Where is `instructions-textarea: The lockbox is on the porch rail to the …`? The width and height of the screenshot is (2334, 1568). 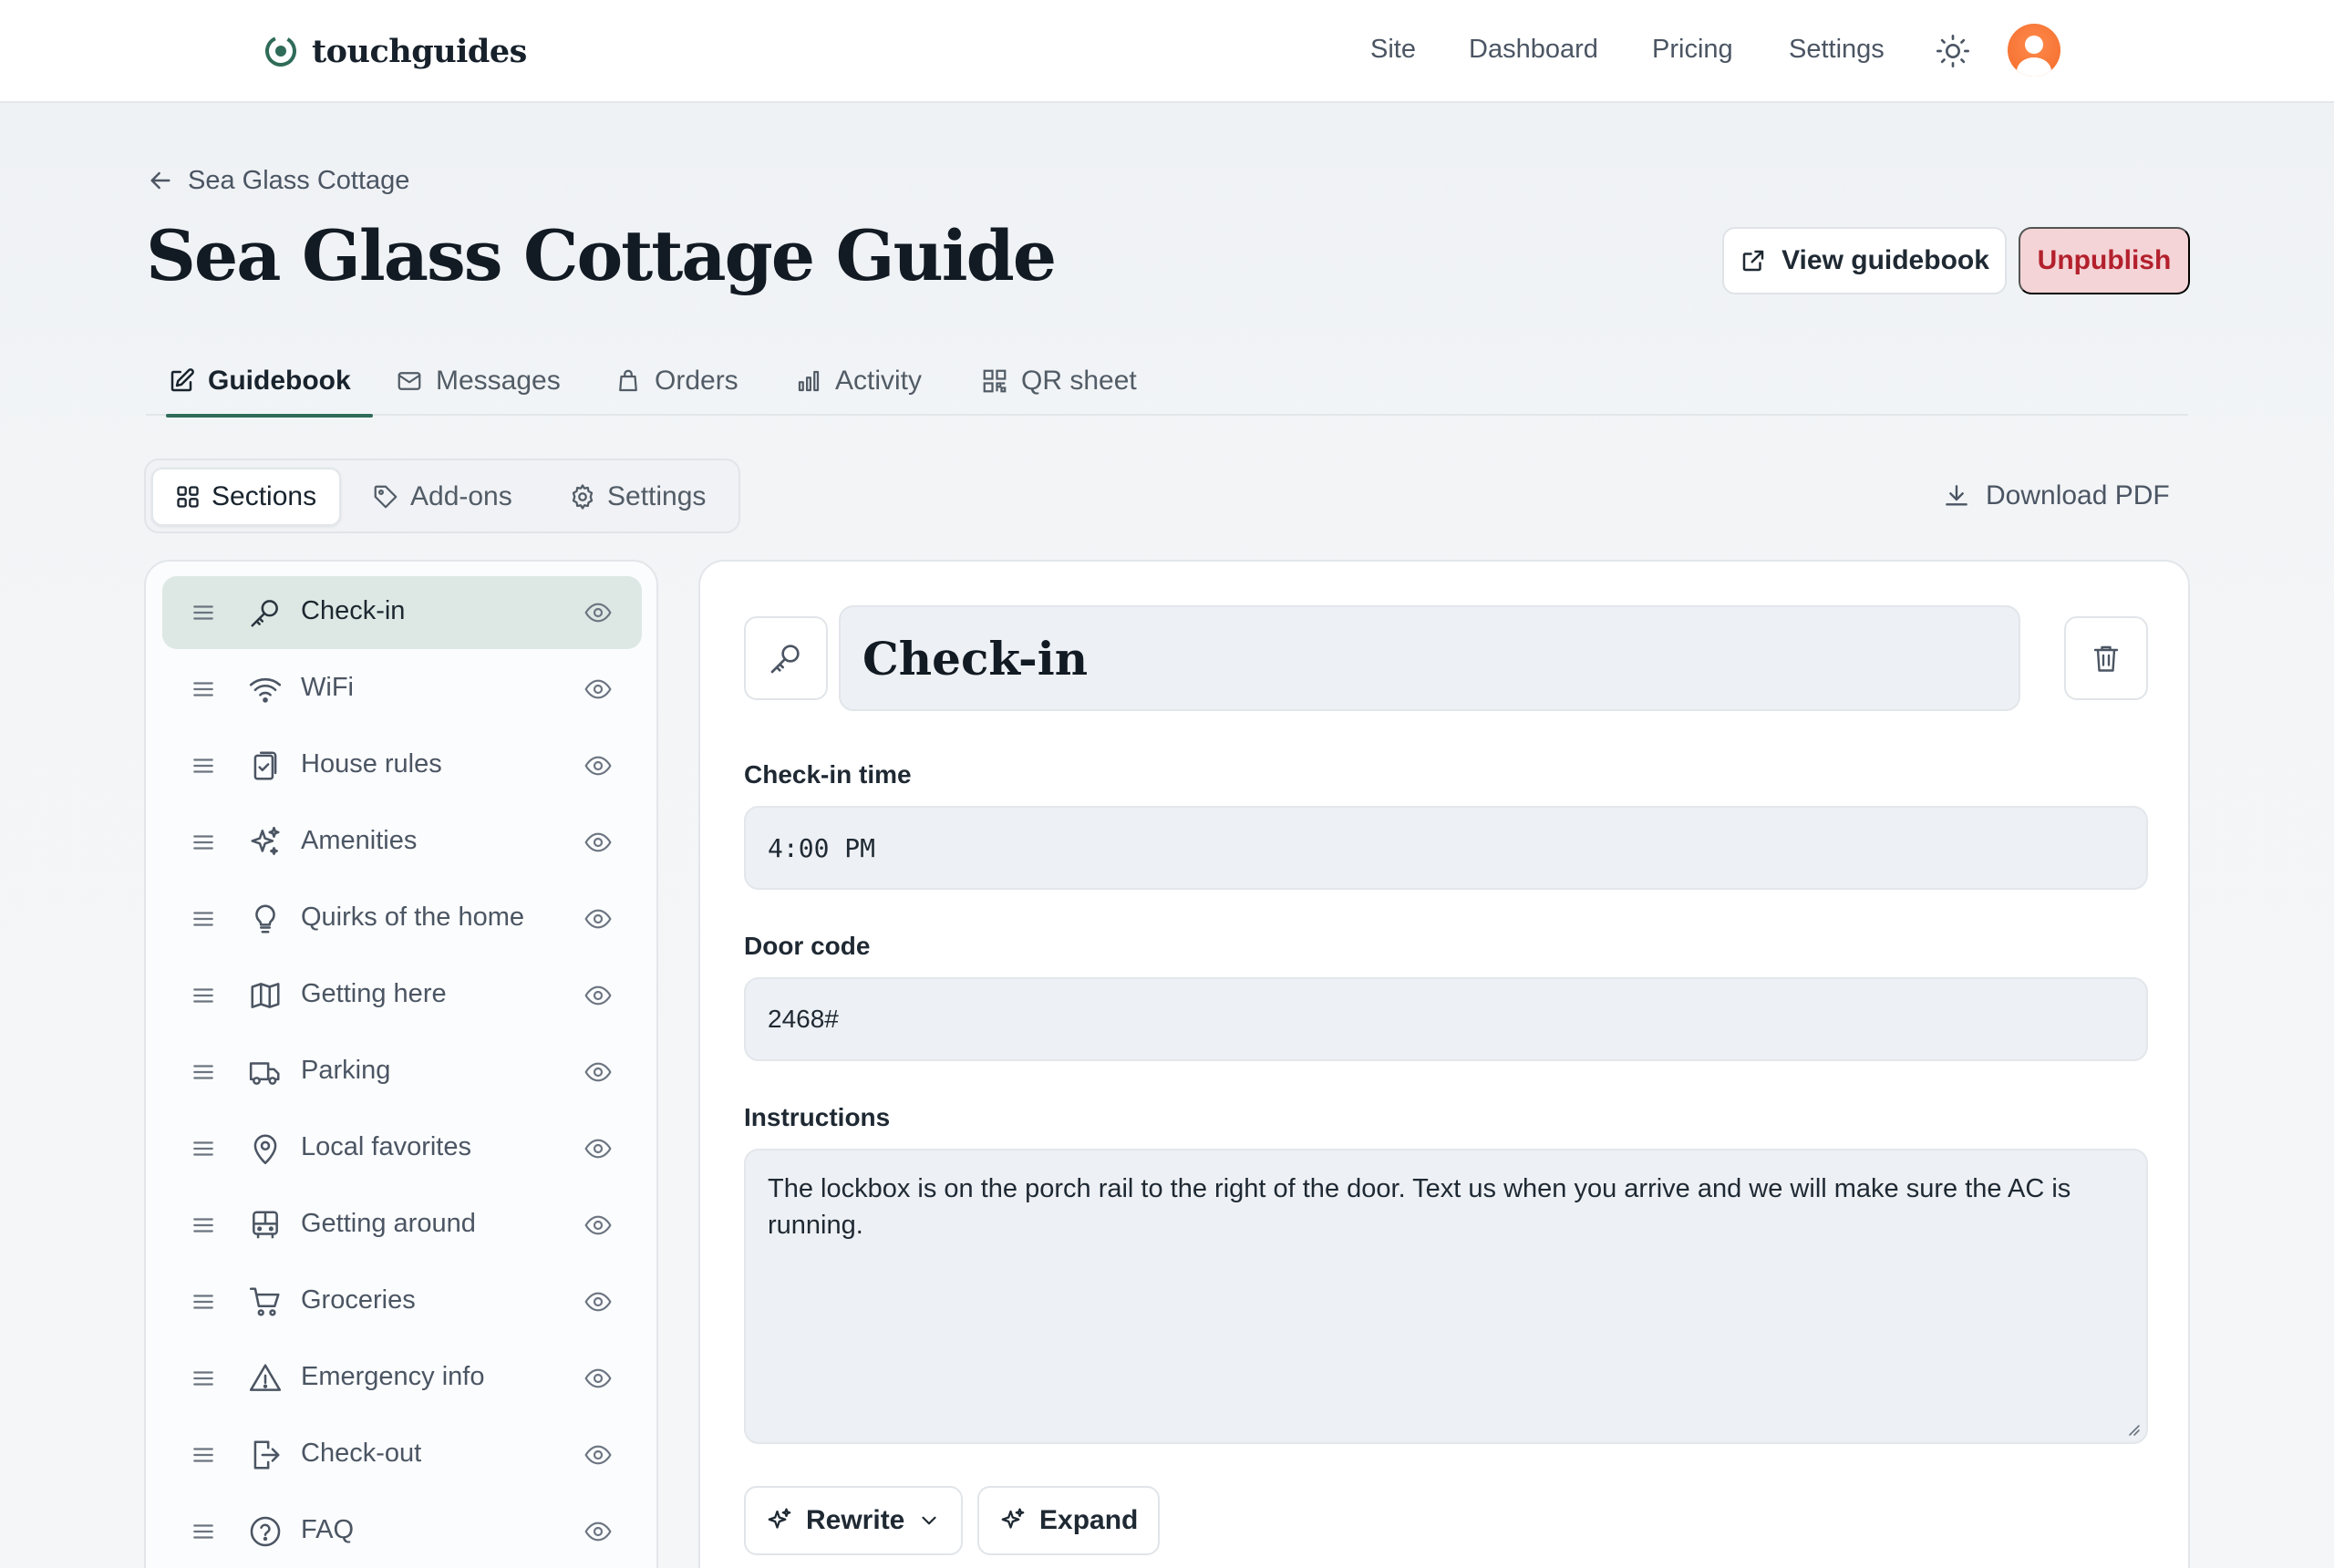 instructions-textarea: The lockbox is on the porch rail to the … is located at coordinates (1446, 1296).